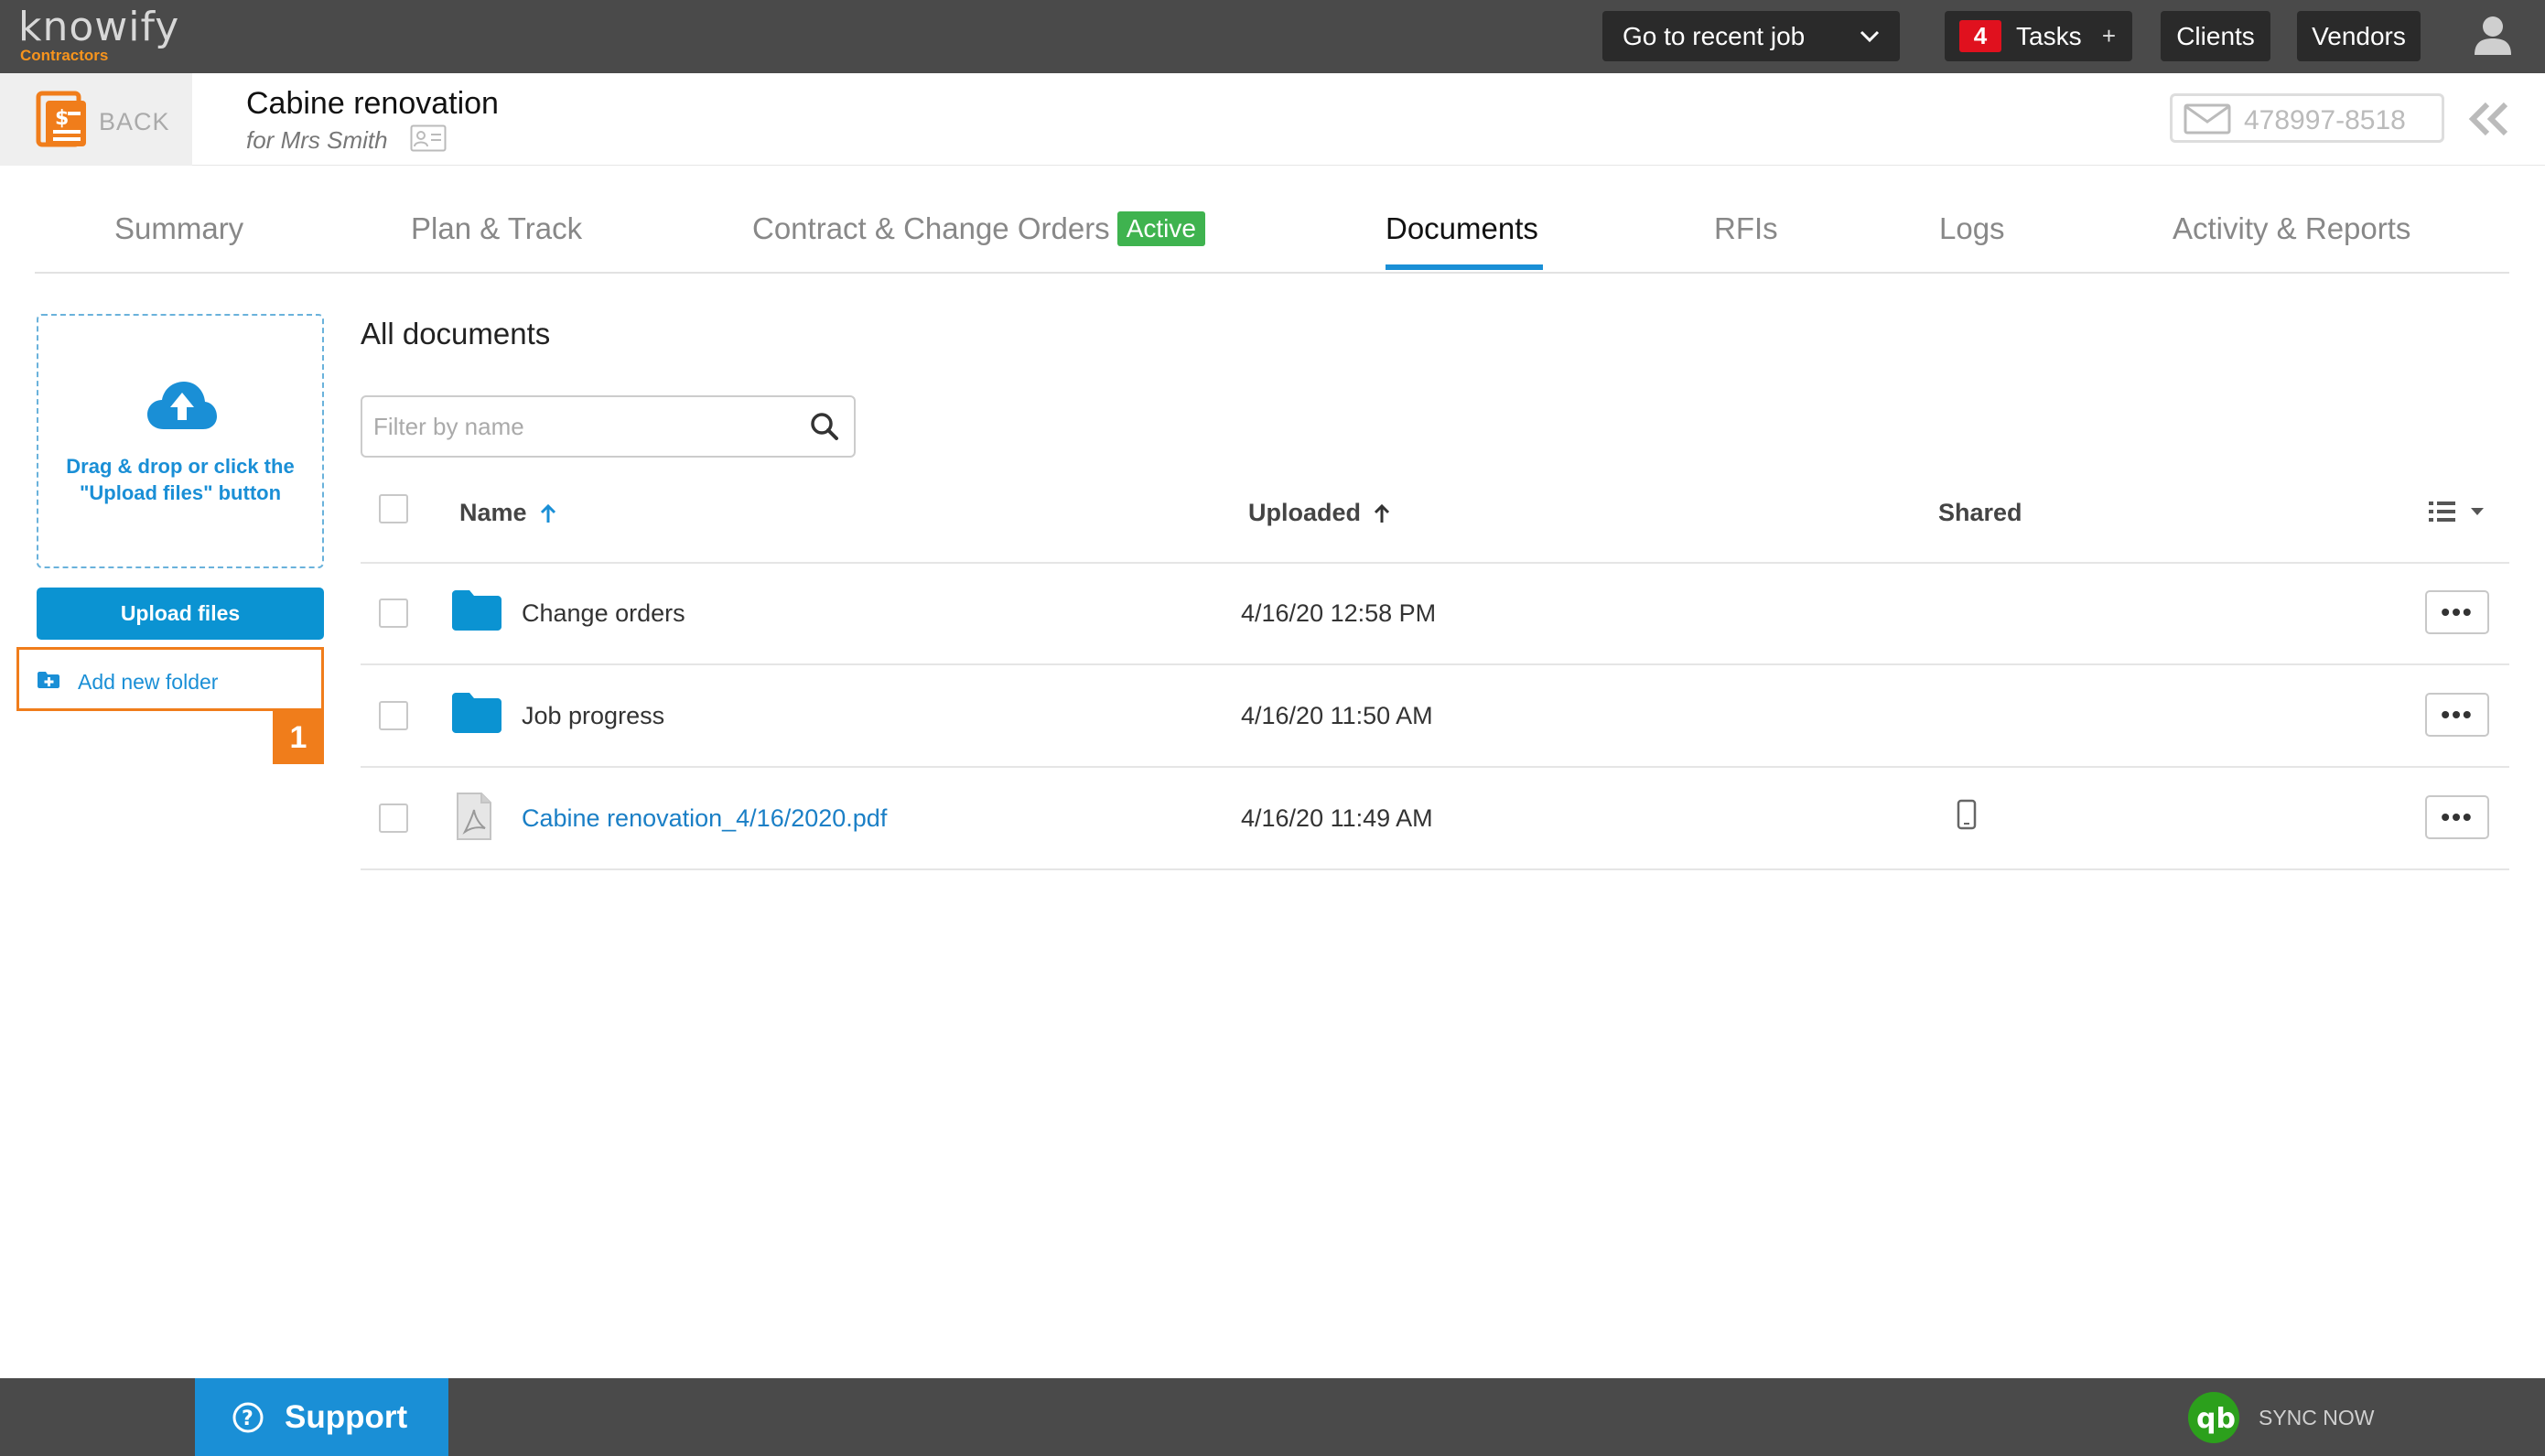 This screenshot has width=2545, height=1456. I want to click on job-email-box: 478997-8518, so click(2307, 118).